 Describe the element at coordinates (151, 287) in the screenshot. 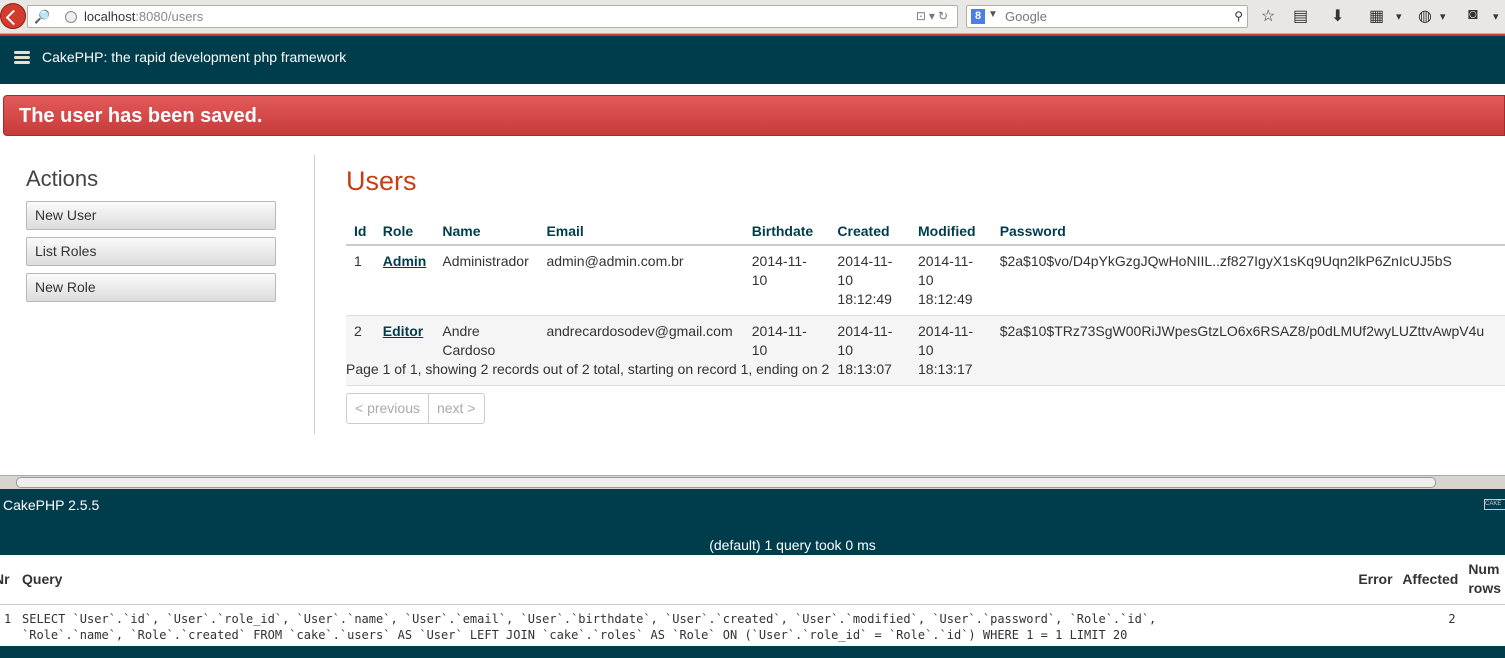

I see `new-role-button: New Role` at that location.